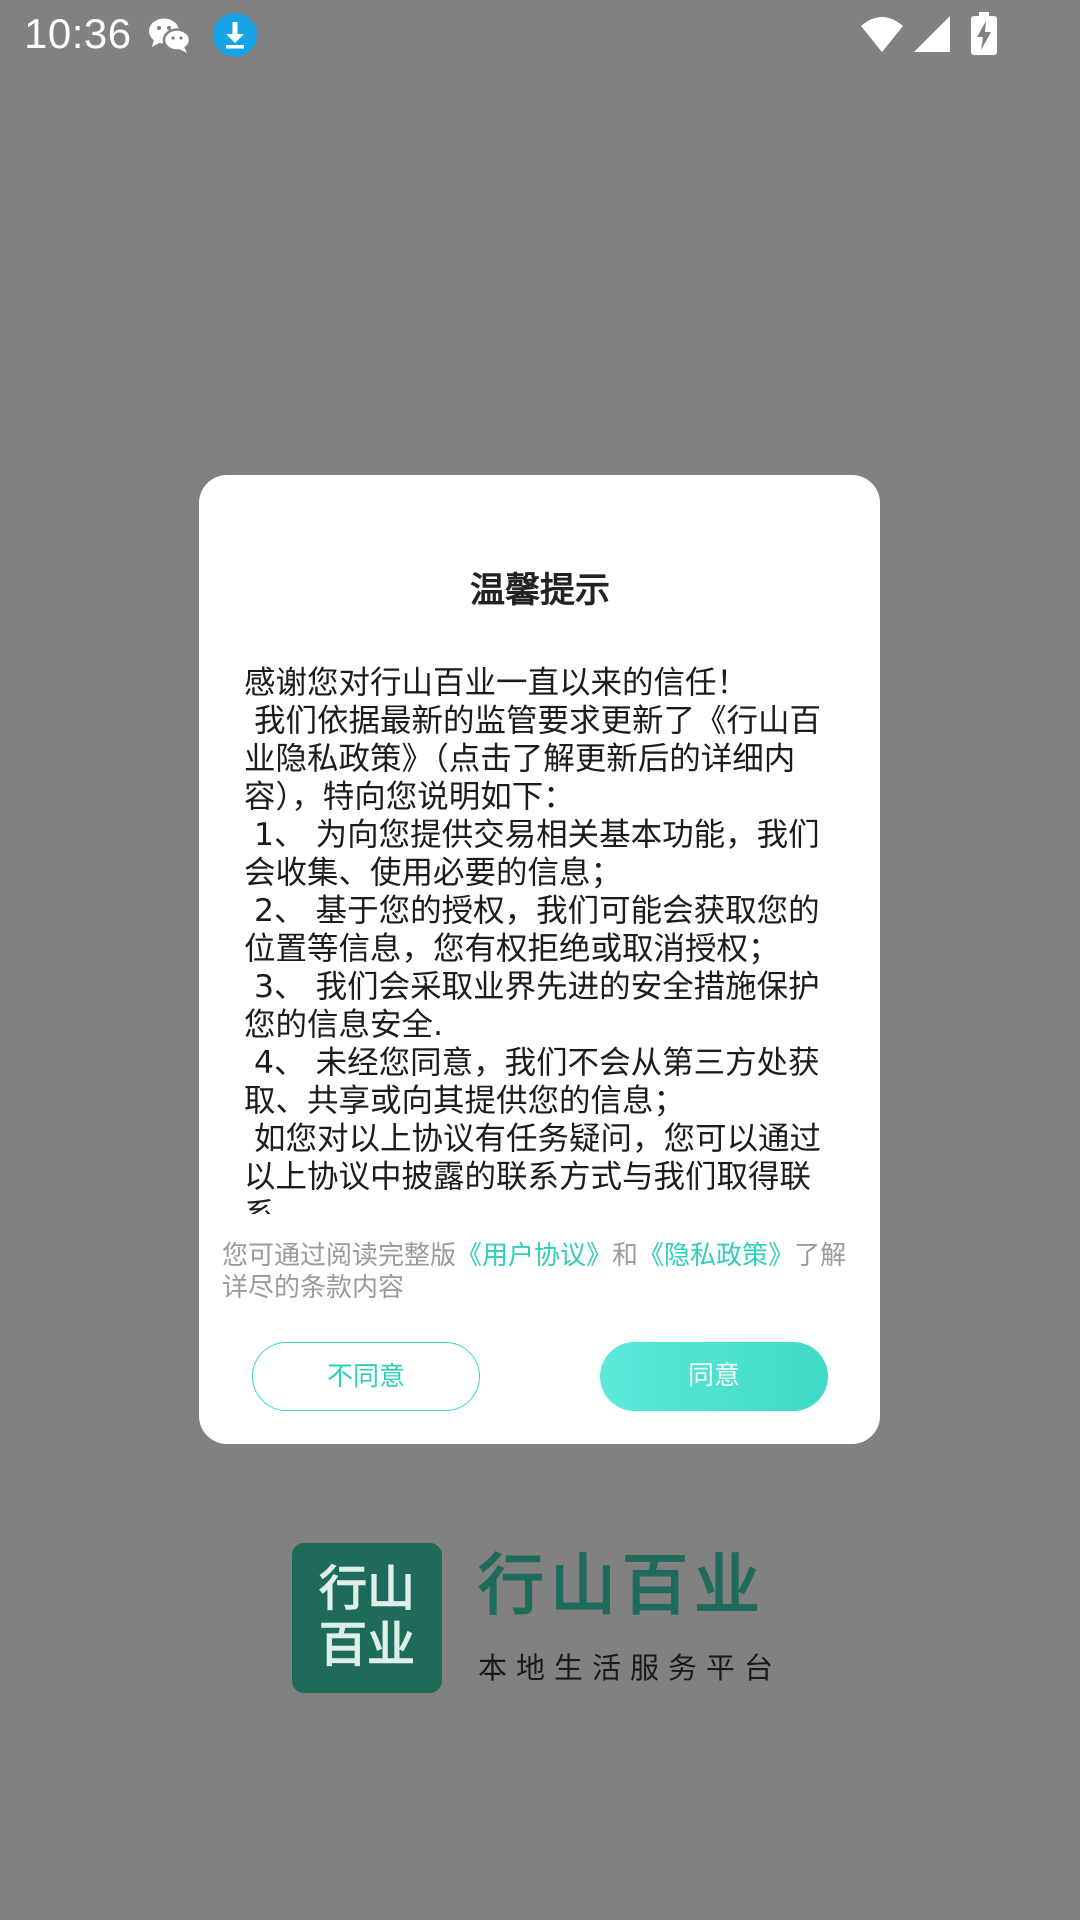  What do you see at coordinates (366, 1589) in the screenshot?
I see `logo-mark-line: 行山` at bounding box center [366, 1589].